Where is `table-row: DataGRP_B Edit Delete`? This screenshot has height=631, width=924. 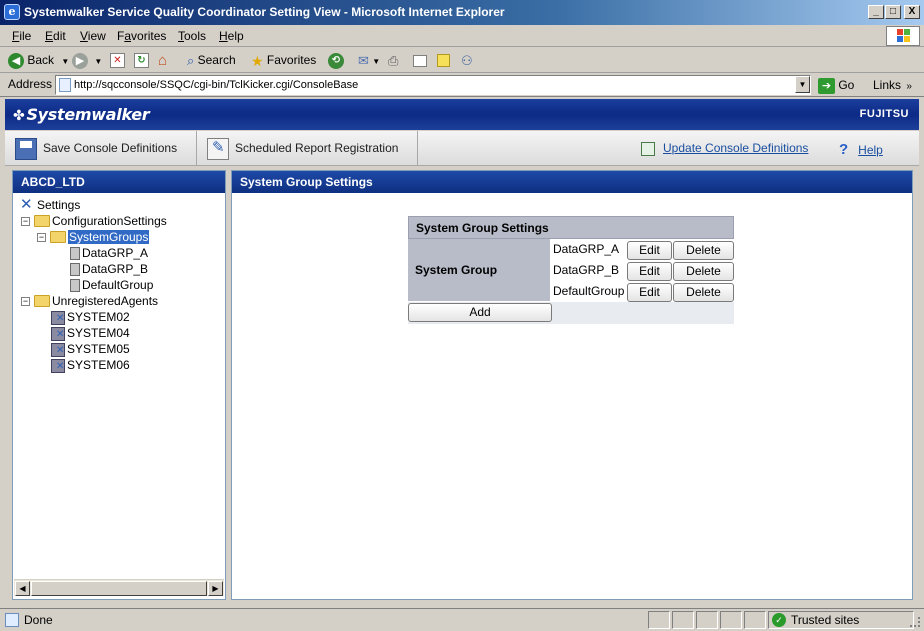 table-row: DataGRP_B Edit Delete is located at coordinates (643, 271).